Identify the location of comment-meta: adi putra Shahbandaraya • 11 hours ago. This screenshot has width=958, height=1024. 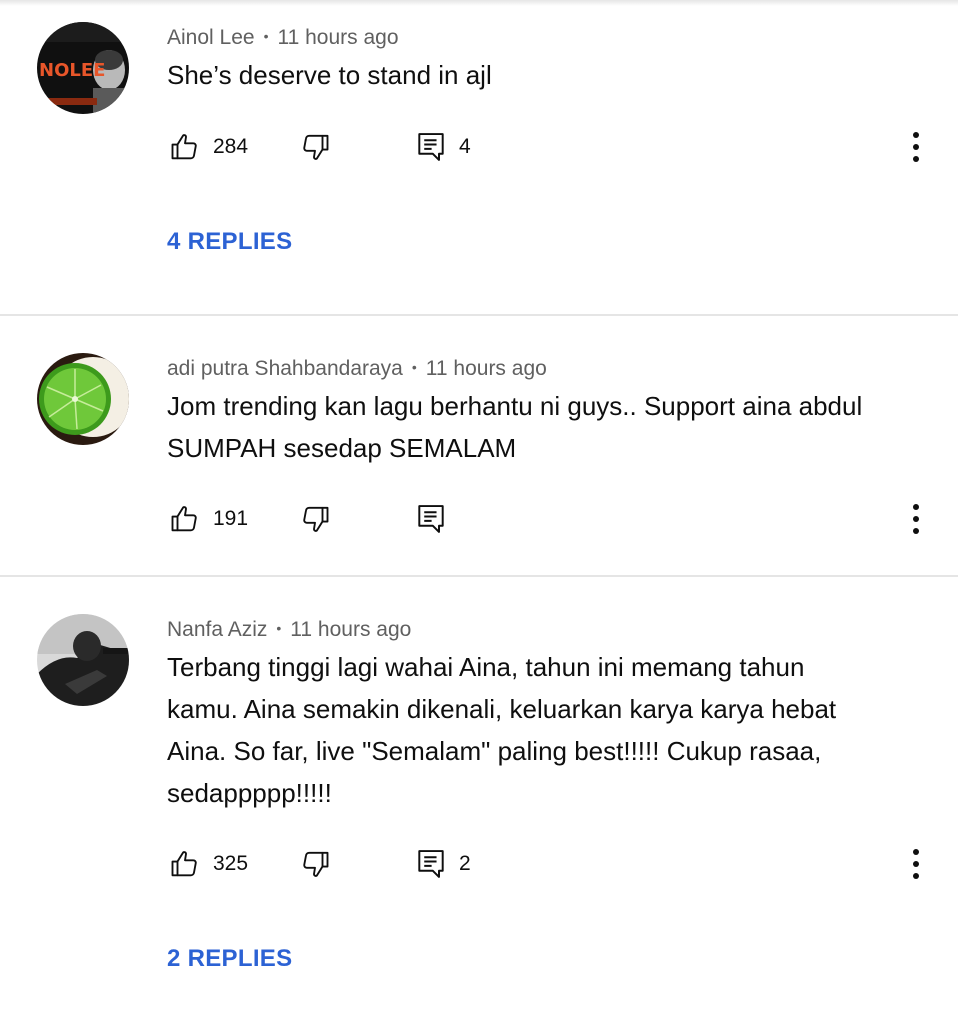
(357, 368).